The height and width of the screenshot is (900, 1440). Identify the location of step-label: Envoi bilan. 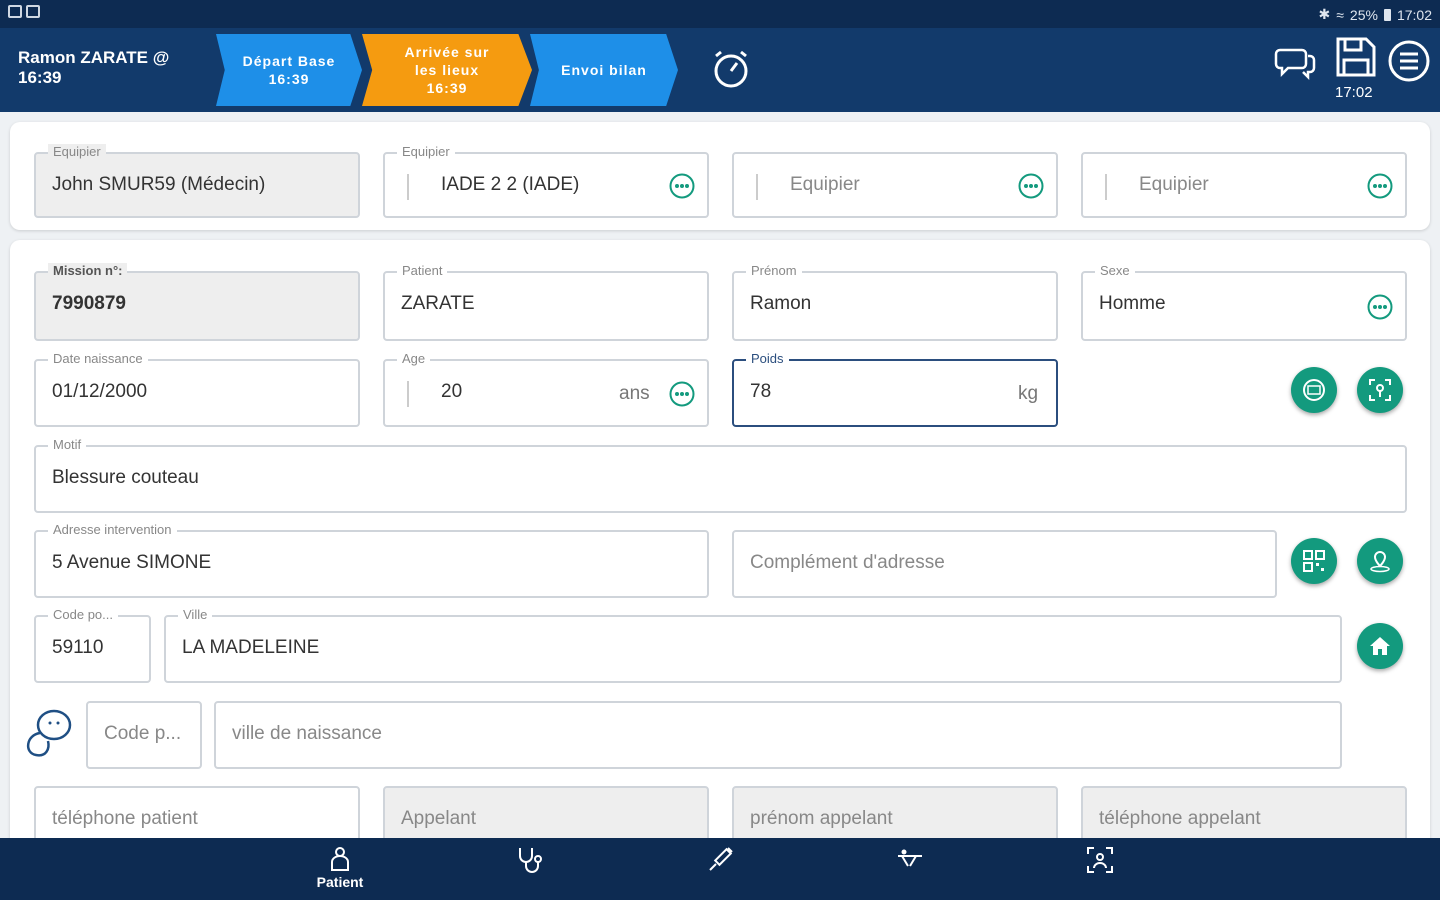
(604, 70).